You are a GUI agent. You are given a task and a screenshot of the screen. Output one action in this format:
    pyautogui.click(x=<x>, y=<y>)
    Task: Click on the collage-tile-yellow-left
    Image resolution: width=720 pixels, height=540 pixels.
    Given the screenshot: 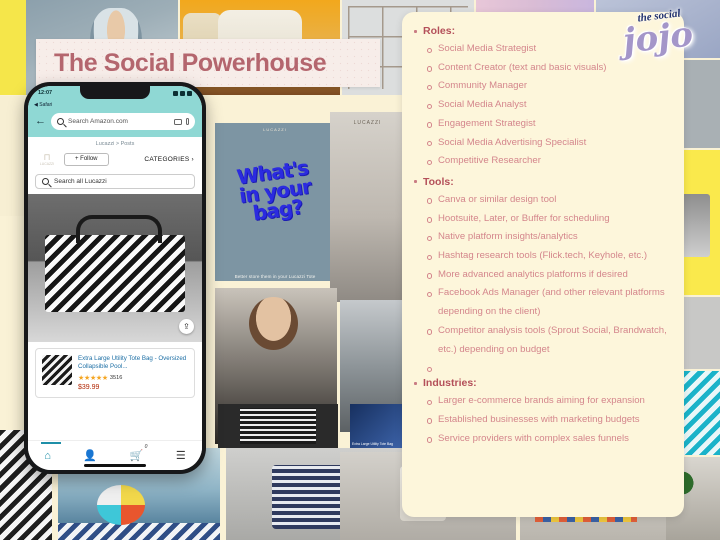 What is the action you would take?
    pyautogui.click(x=13, y=47)
    